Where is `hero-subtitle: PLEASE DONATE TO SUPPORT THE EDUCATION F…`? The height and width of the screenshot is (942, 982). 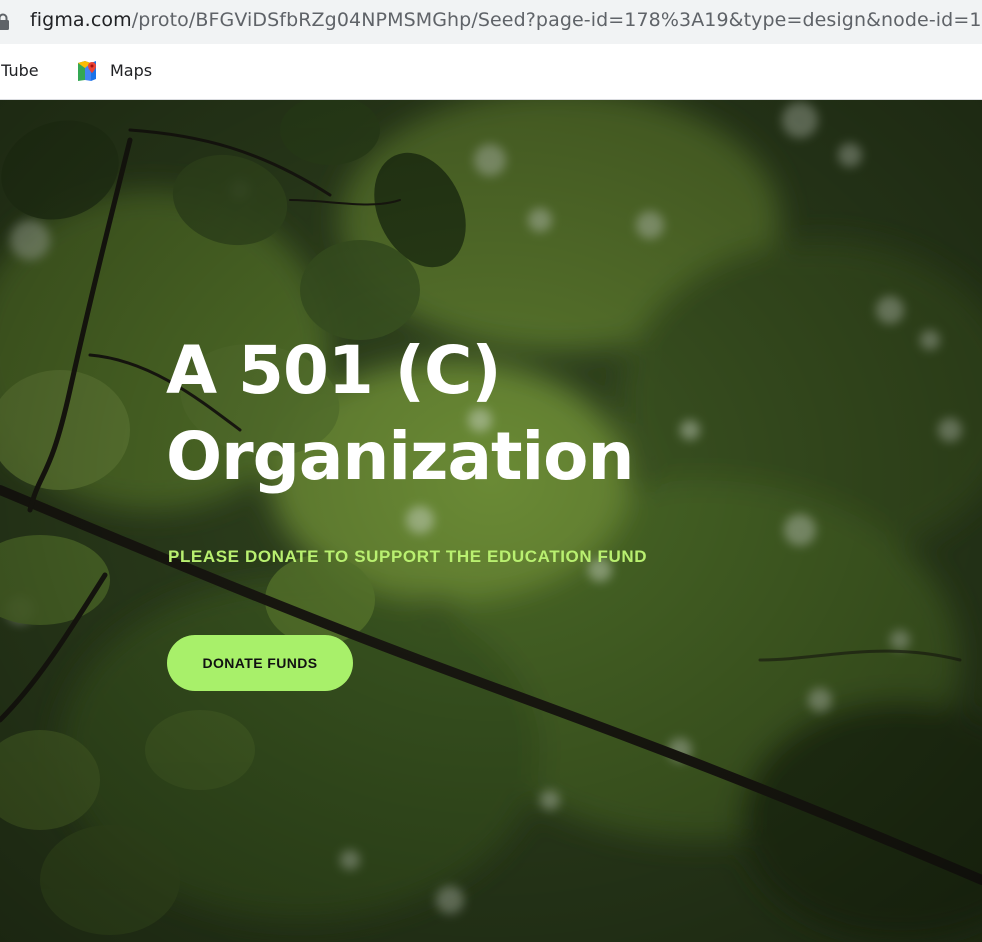
hero-subtitle: PLEASE DONATE TO SUPPORT THE EDUCATION F… is located at coordinates (408, 556).